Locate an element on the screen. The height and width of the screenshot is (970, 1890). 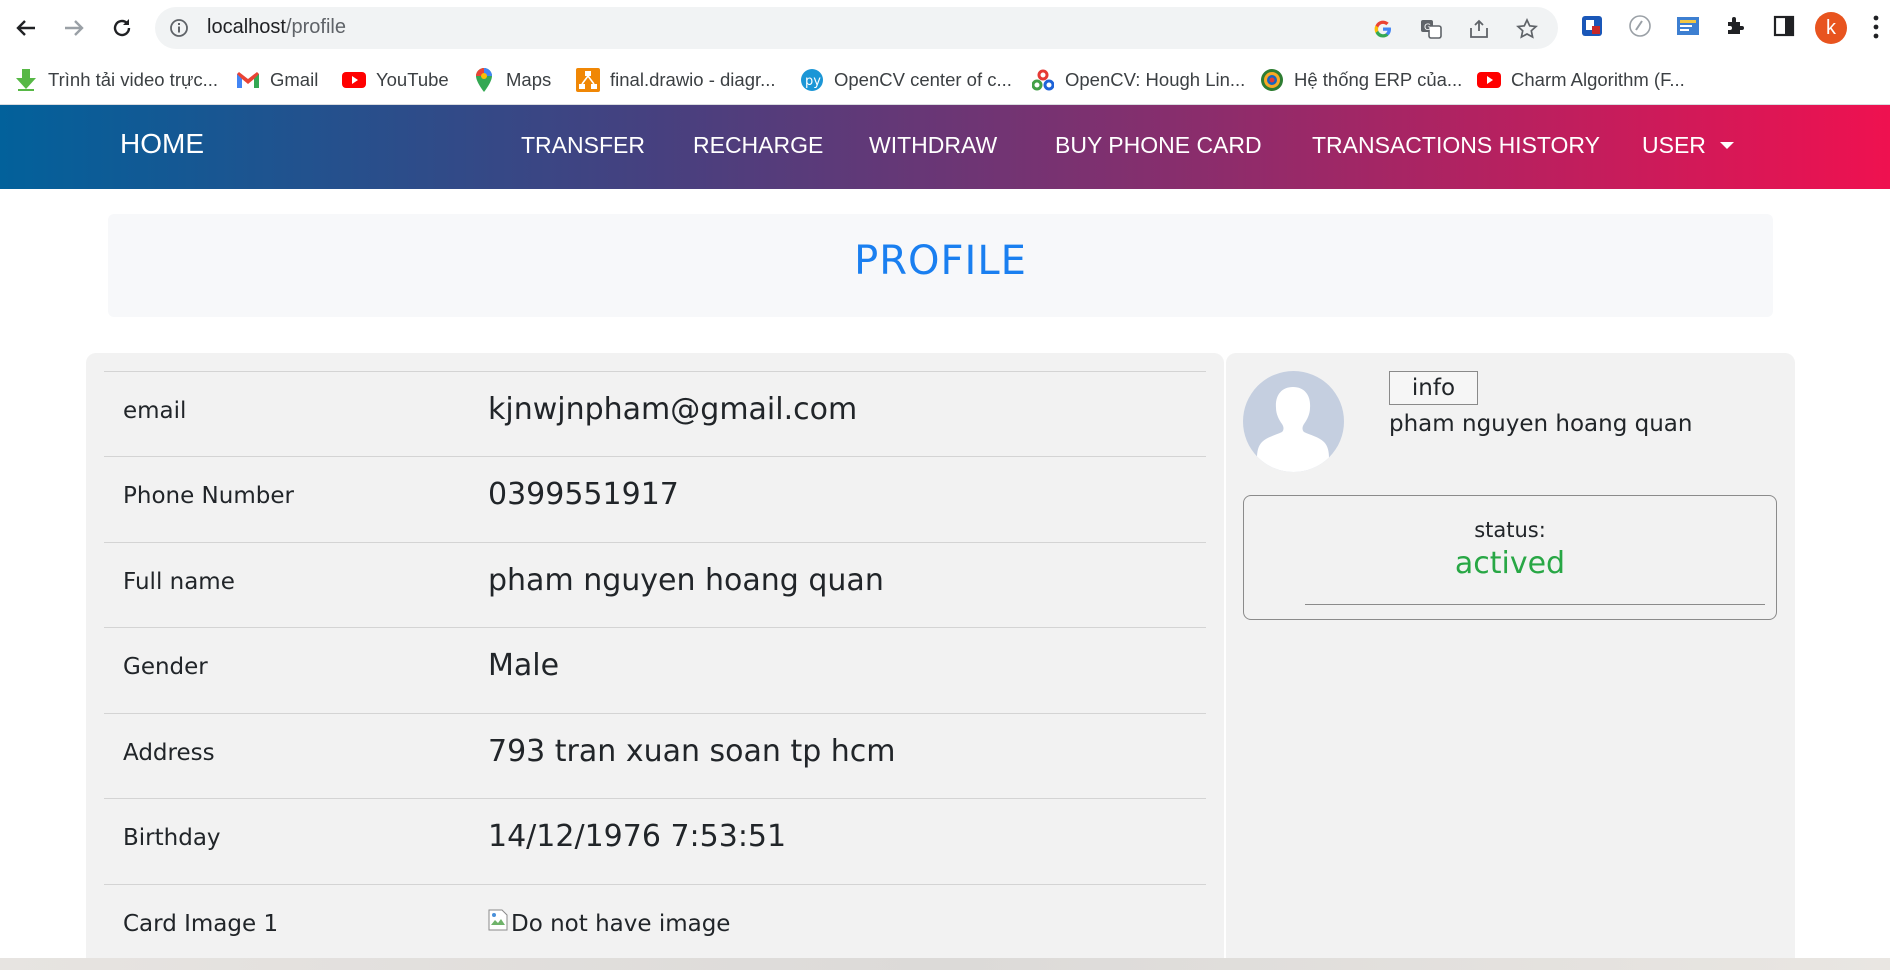
bookmark-item: YouTube is located at coordinates (395, 80).